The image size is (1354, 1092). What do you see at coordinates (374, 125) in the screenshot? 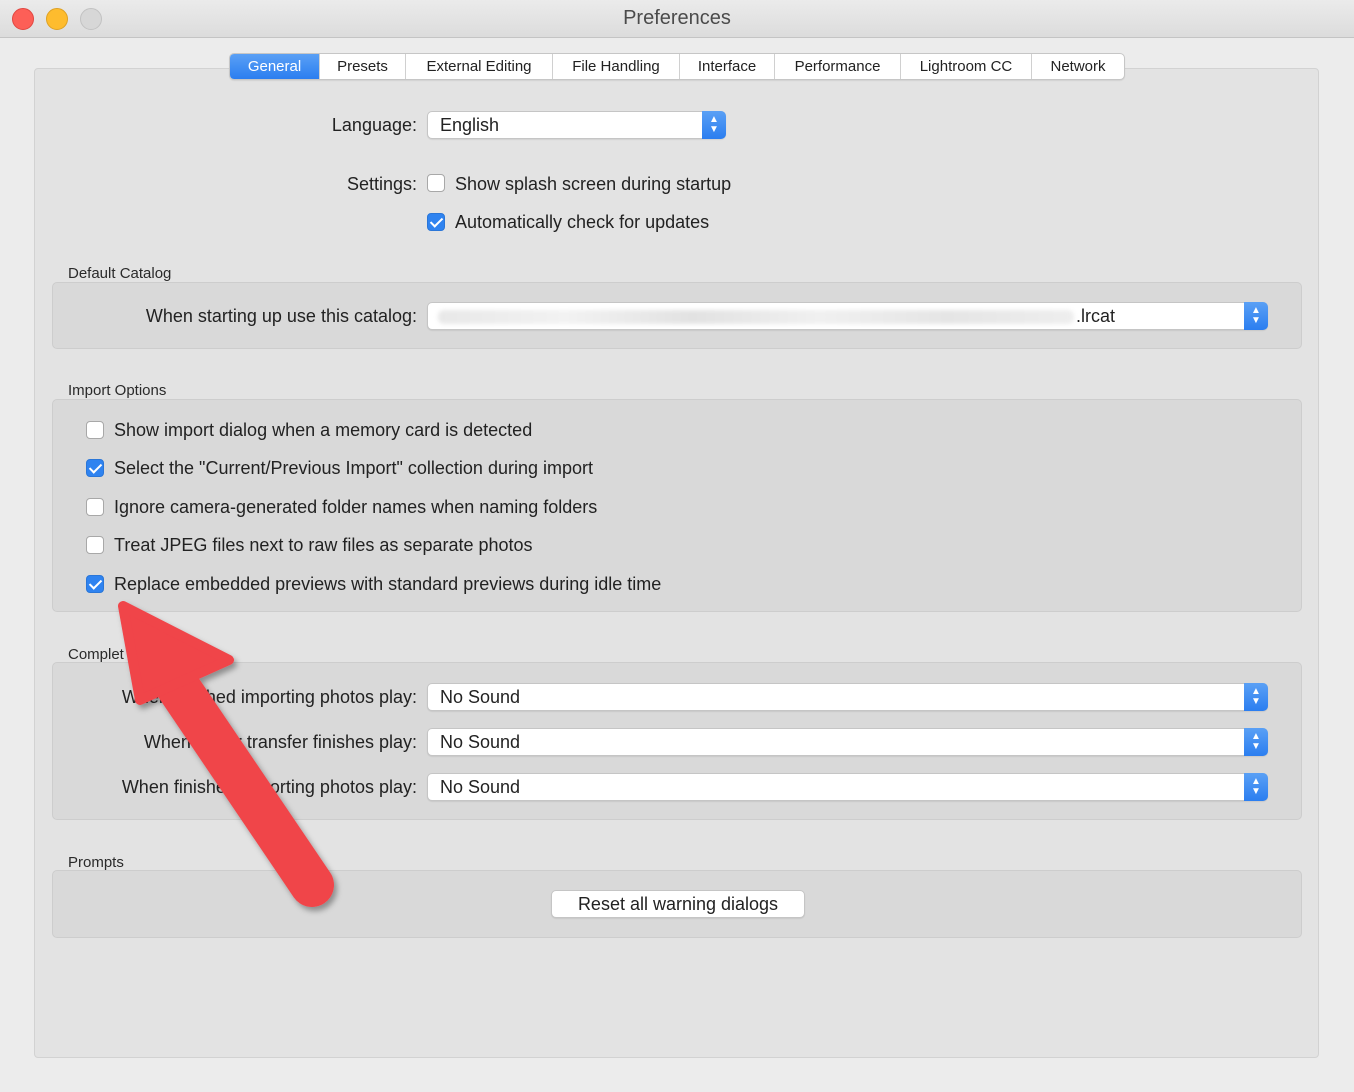
I see `language-label: Language:` at bounding box center [374, 125].